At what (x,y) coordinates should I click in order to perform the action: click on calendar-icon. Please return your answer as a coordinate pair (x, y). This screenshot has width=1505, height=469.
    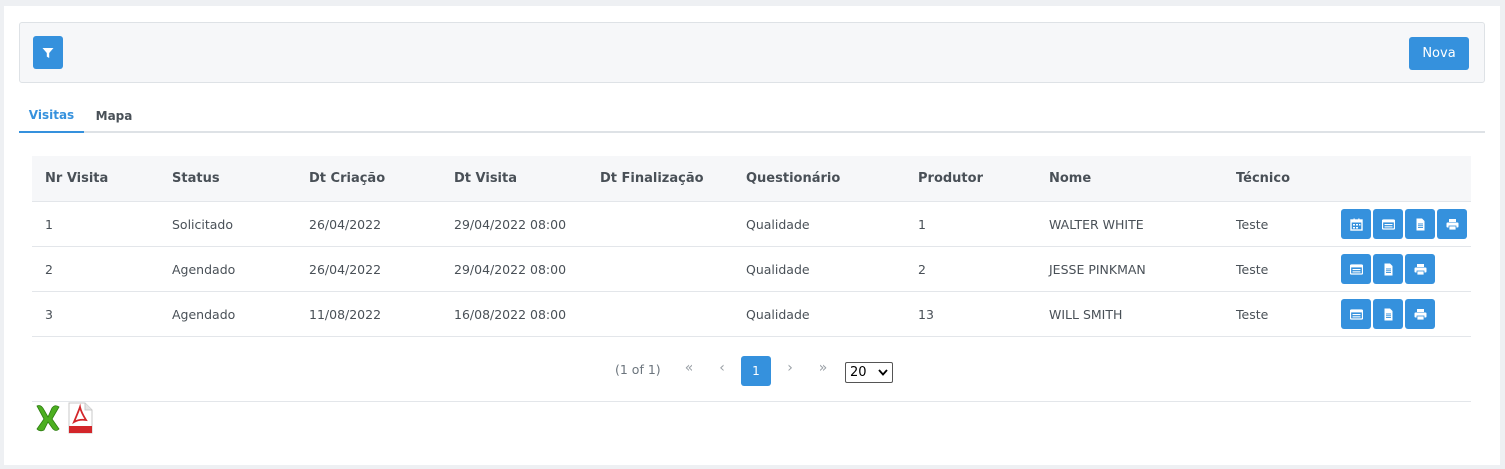
    Looking at the image, I should click on (1356, 224).